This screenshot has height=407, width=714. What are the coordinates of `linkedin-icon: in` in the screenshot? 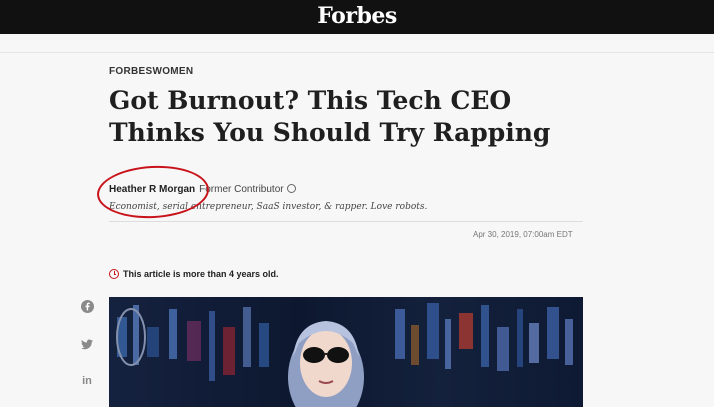 It's located at (87, 381).